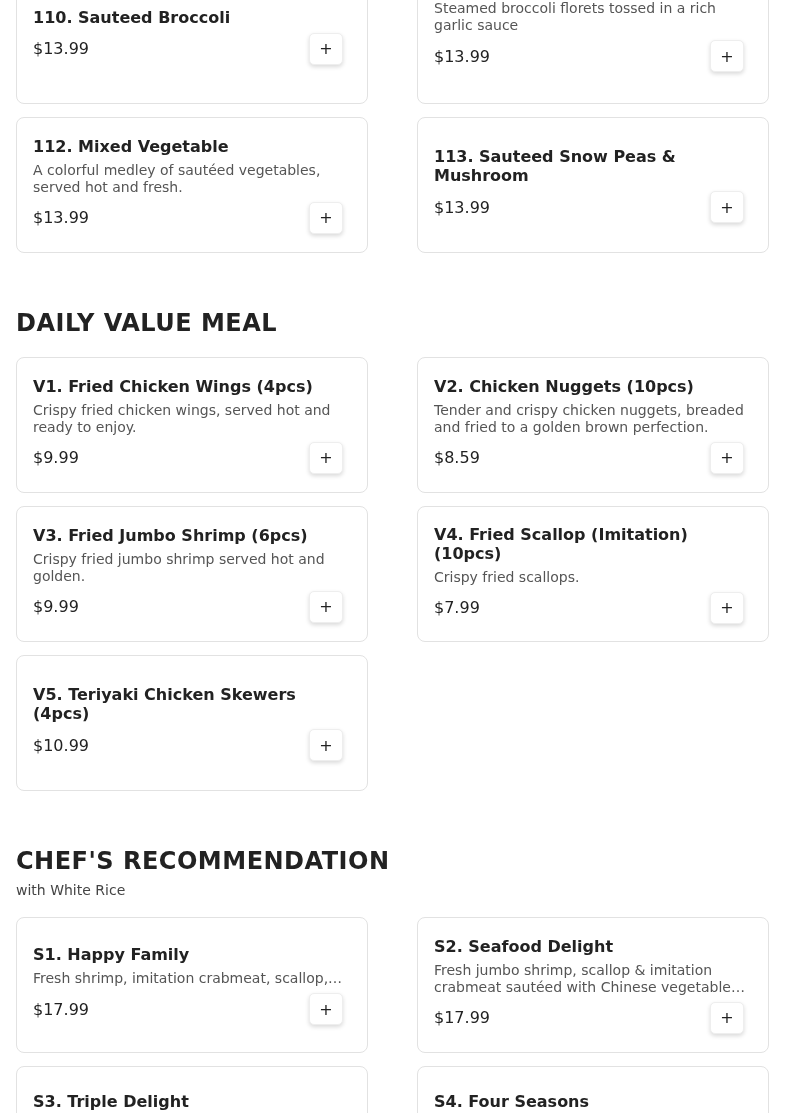  I want to click on item-description: A colorful medley of sautéed vegetables, served hot and fresh., so click(177, 178).